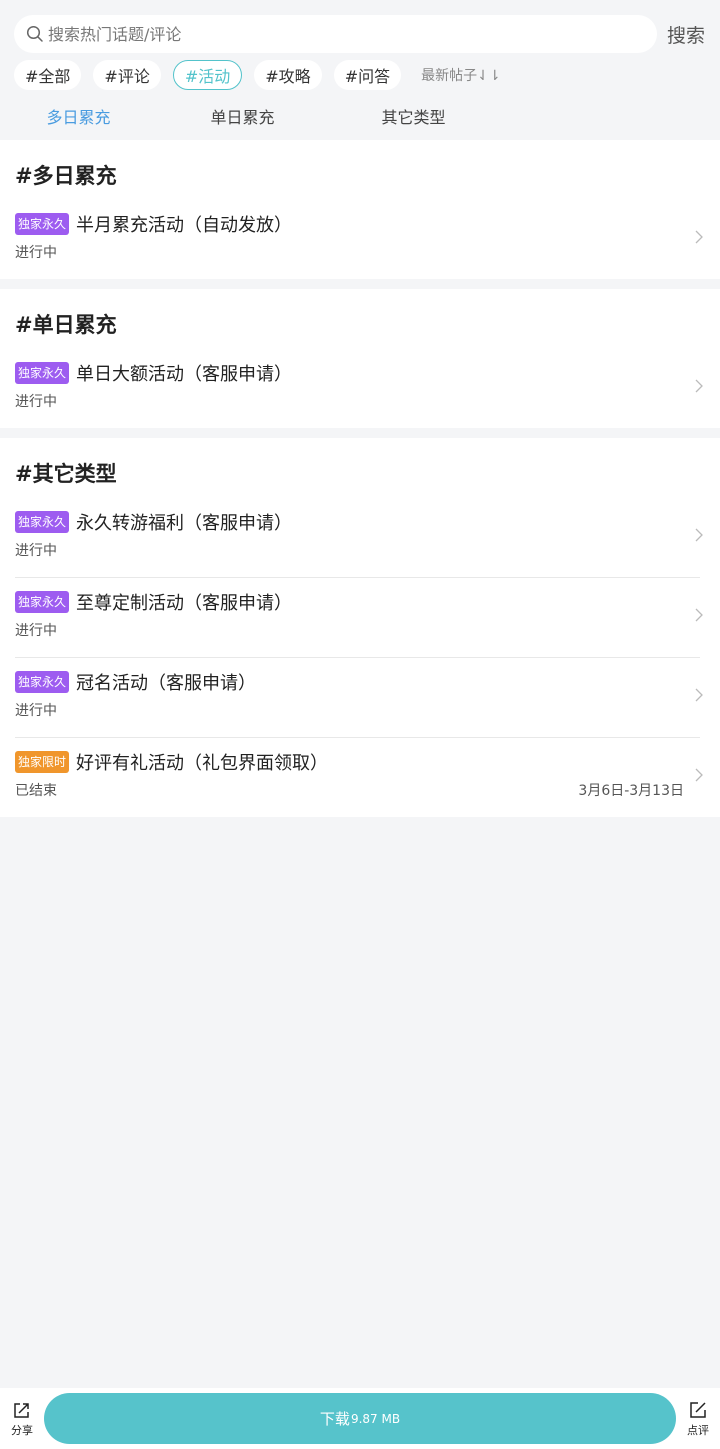  What do you see at coordinates (66, 474) in the screenshot?
I see `section-title: #其它类型` at bounding box center [66, 474].